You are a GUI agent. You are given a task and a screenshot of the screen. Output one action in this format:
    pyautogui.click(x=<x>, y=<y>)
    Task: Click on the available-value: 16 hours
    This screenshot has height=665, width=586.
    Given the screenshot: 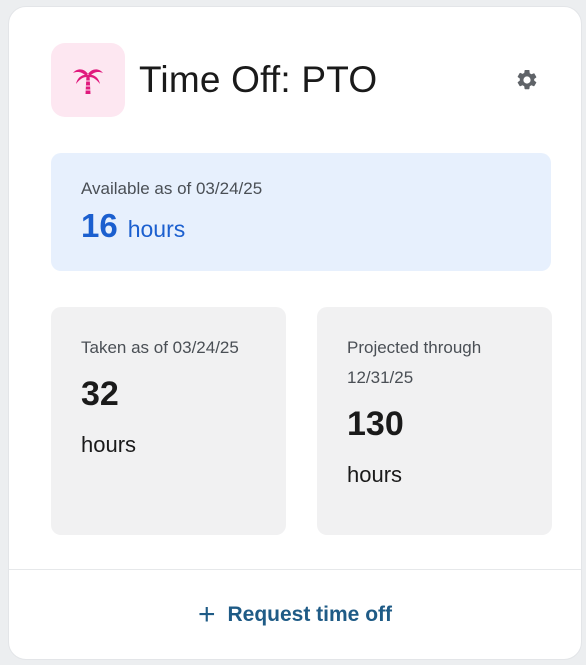 What is the action you would take?
    pyautogui.click(x=301, y=226)
    